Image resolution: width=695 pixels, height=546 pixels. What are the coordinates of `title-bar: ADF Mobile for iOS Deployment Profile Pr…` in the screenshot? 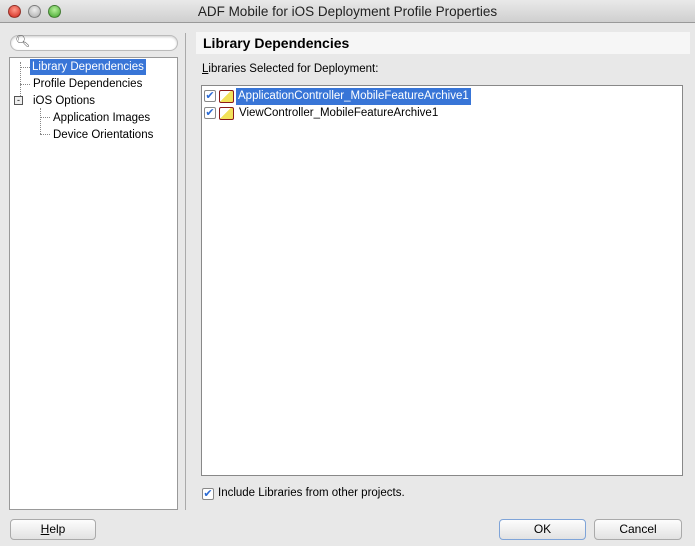 It's located at (347, 11).